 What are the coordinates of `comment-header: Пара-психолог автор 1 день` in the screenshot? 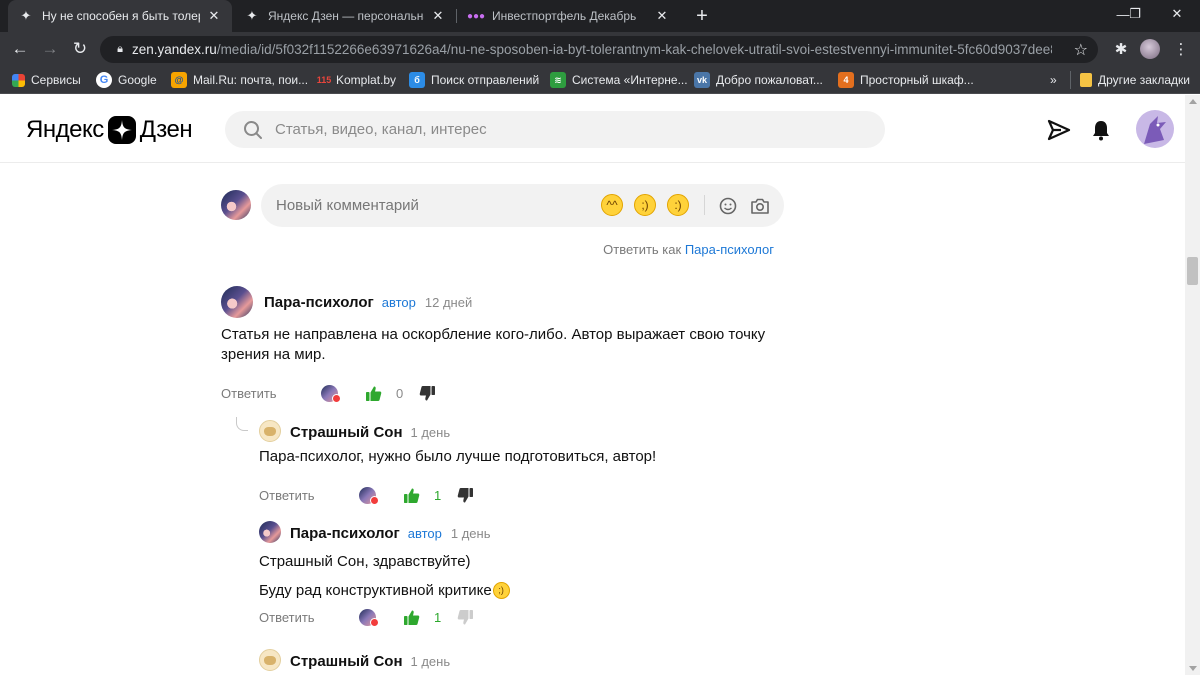 It's located at (390, 533).